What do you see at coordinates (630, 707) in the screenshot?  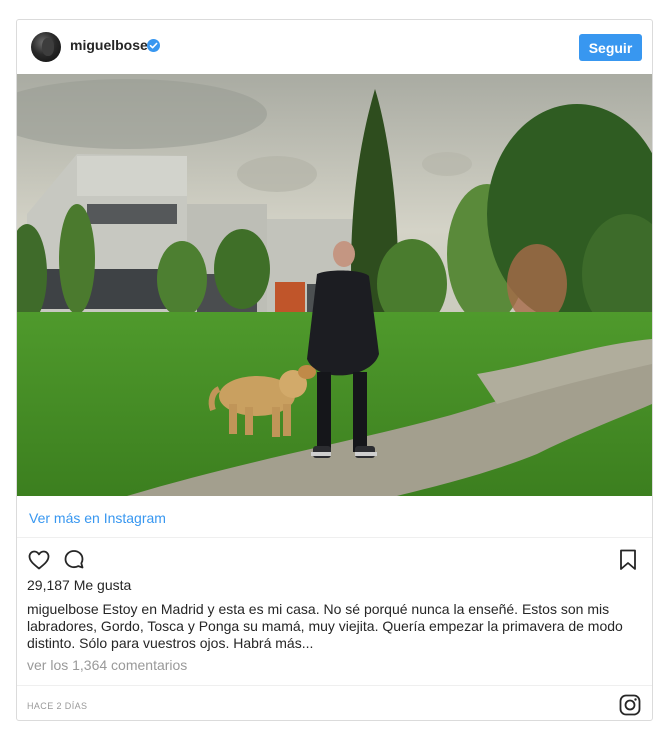 I see `instagram-logo-icon` at bounding box center [630, 707].